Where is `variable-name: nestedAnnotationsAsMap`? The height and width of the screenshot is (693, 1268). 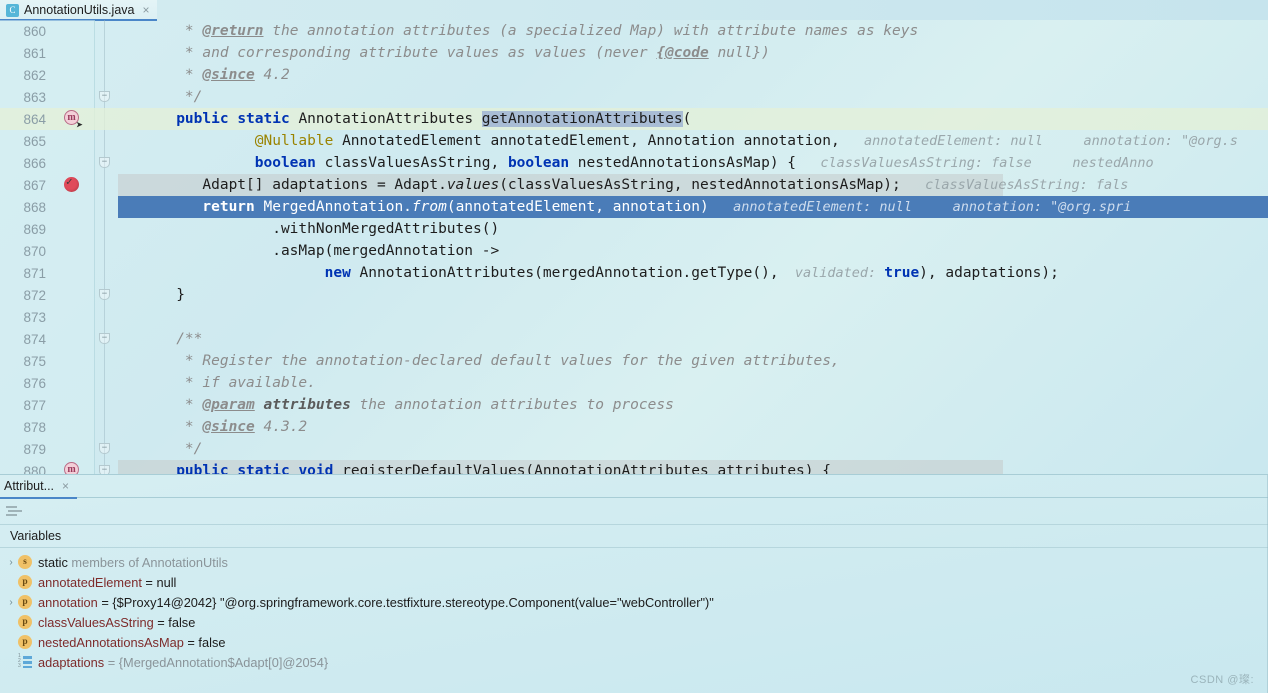 variable-name: nestedAnnotationsAsMap is located at coordinates (111, 642).